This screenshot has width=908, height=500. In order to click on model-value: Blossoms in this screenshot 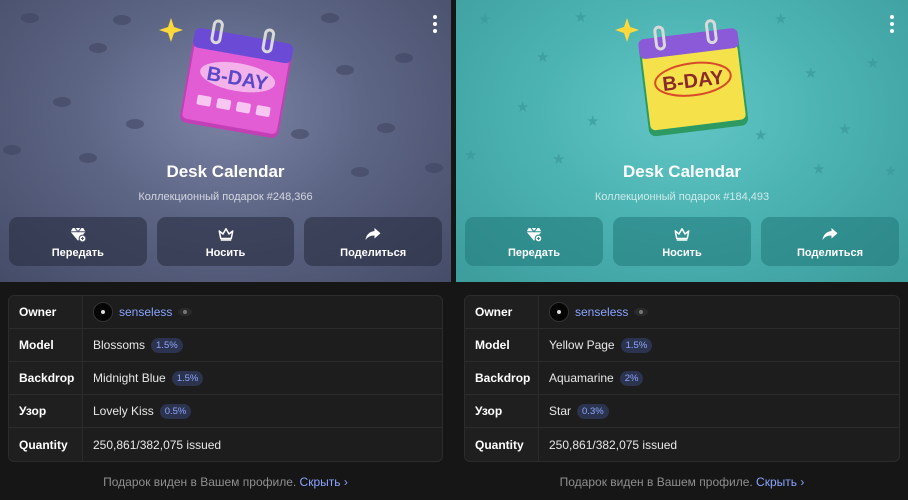, I will do `click(119, 345)`.